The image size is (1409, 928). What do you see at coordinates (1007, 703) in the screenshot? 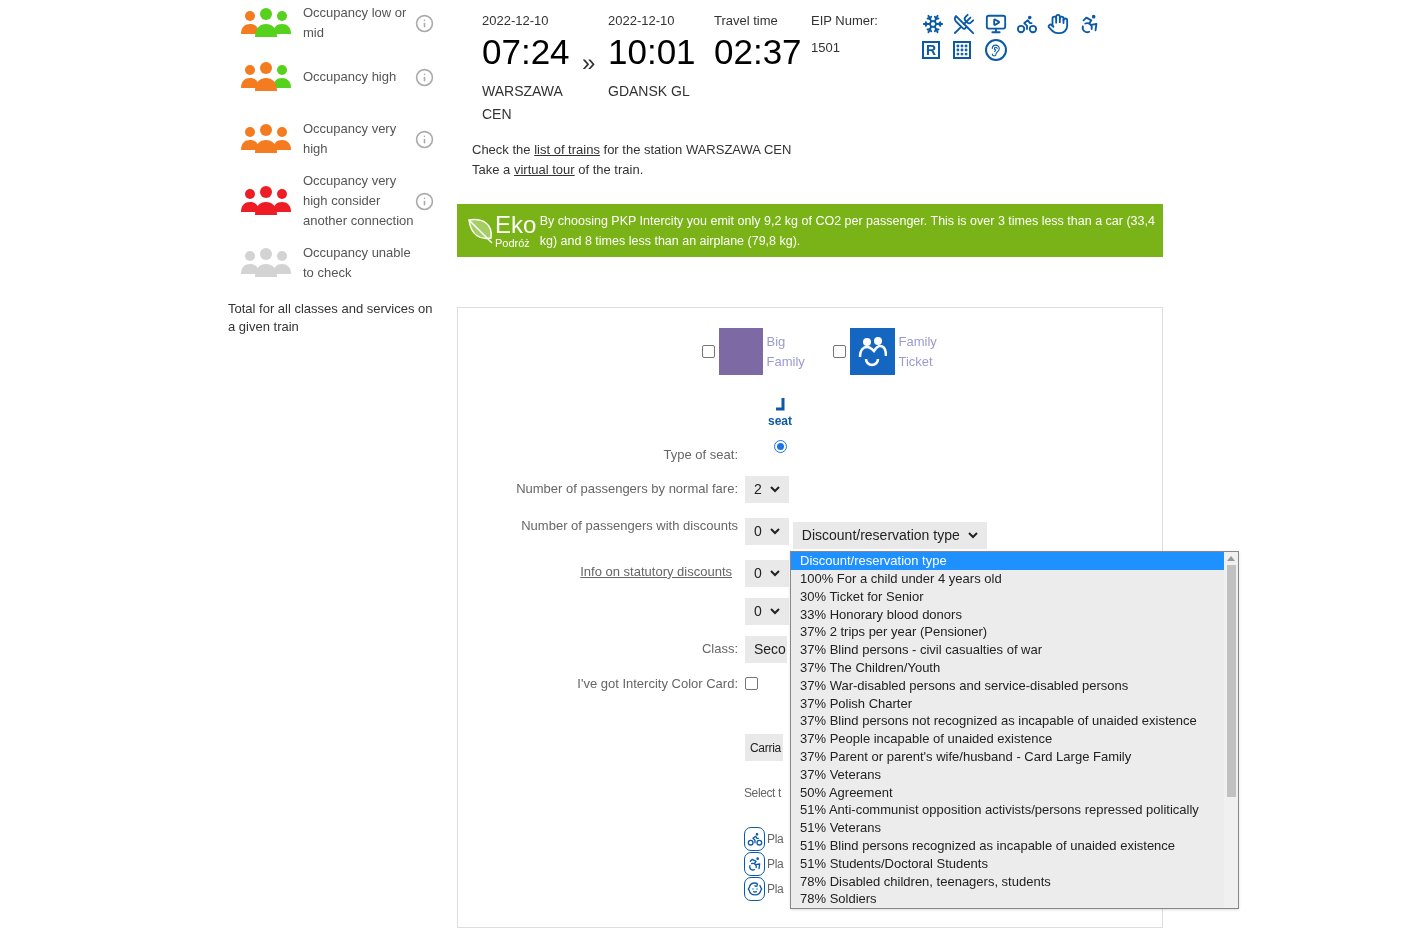
I see `dropdown-option: 37% Polish Charter` at bounding box center [1007, 703].